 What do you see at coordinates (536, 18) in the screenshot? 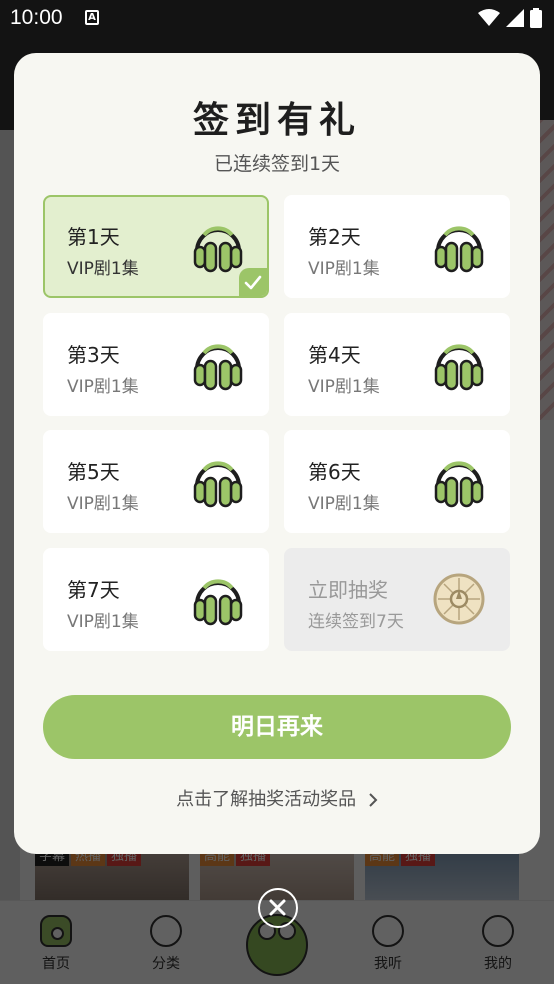
I see `battery-icon` at bounding box center [536, 18].